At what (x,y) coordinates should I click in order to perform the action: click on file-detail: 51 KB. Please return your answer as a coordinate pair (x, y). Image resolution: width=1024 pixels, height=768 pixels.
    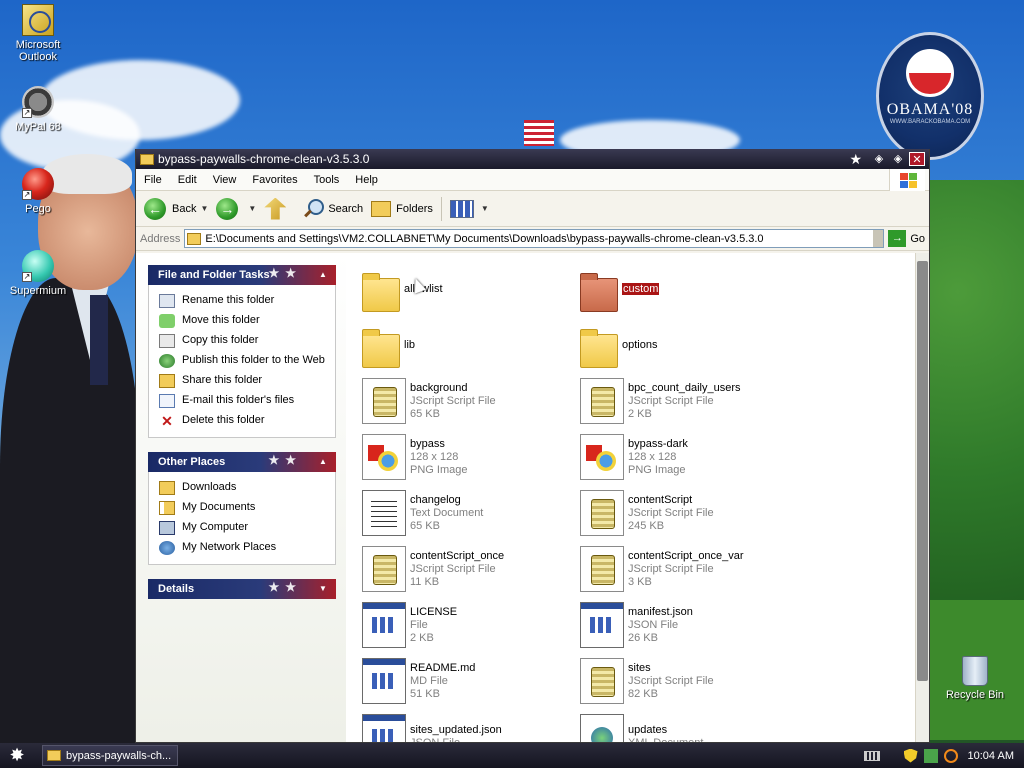
    Looking at the image, I should click on (425, 693).